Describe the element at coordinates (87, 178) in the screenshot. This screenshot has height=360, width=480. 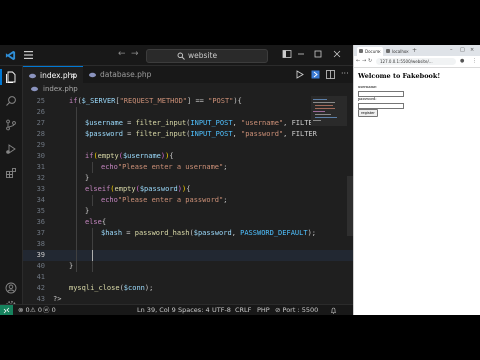
I see `code-token: }` at that location.